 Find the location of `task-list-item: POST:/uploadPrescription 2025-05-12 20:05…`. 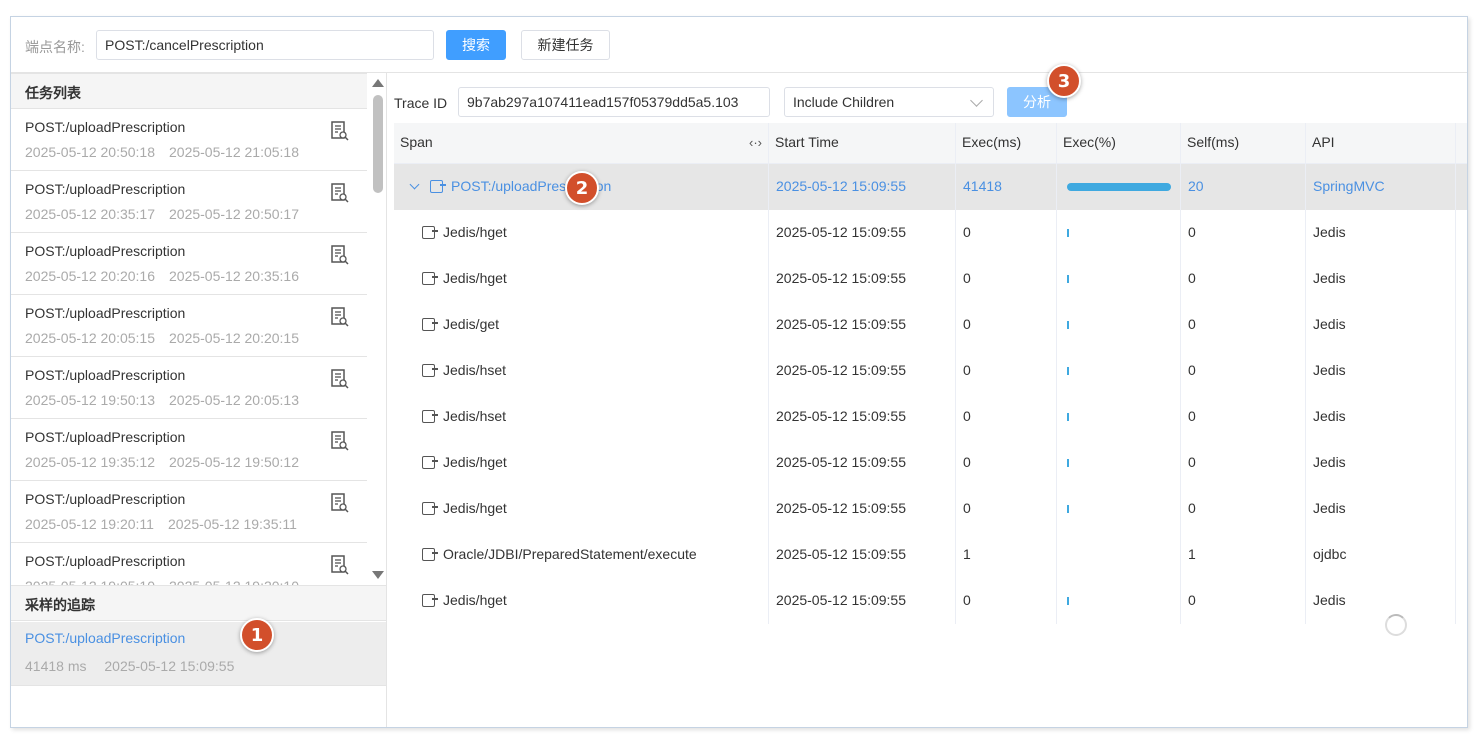

task-list-item: POST:/uploadPrescription 2025-05-12 20:05… is located at coordinates (189, 326).